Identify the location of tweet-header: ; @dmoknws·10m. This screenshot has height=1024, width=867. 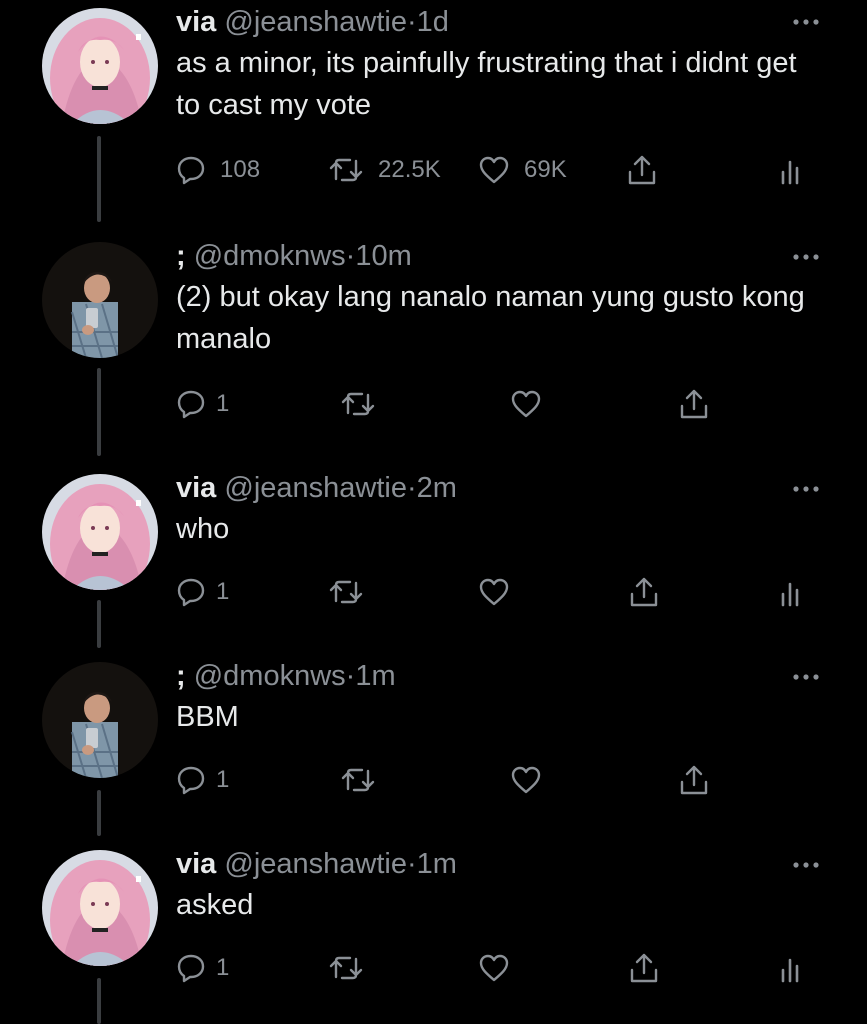
(491, 256).